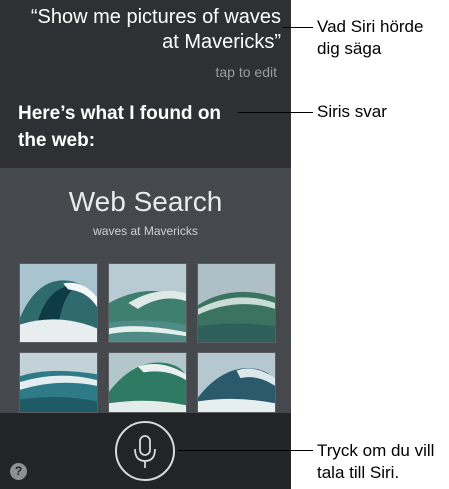  I want to click on callout-line-mic, so click(245, 450).